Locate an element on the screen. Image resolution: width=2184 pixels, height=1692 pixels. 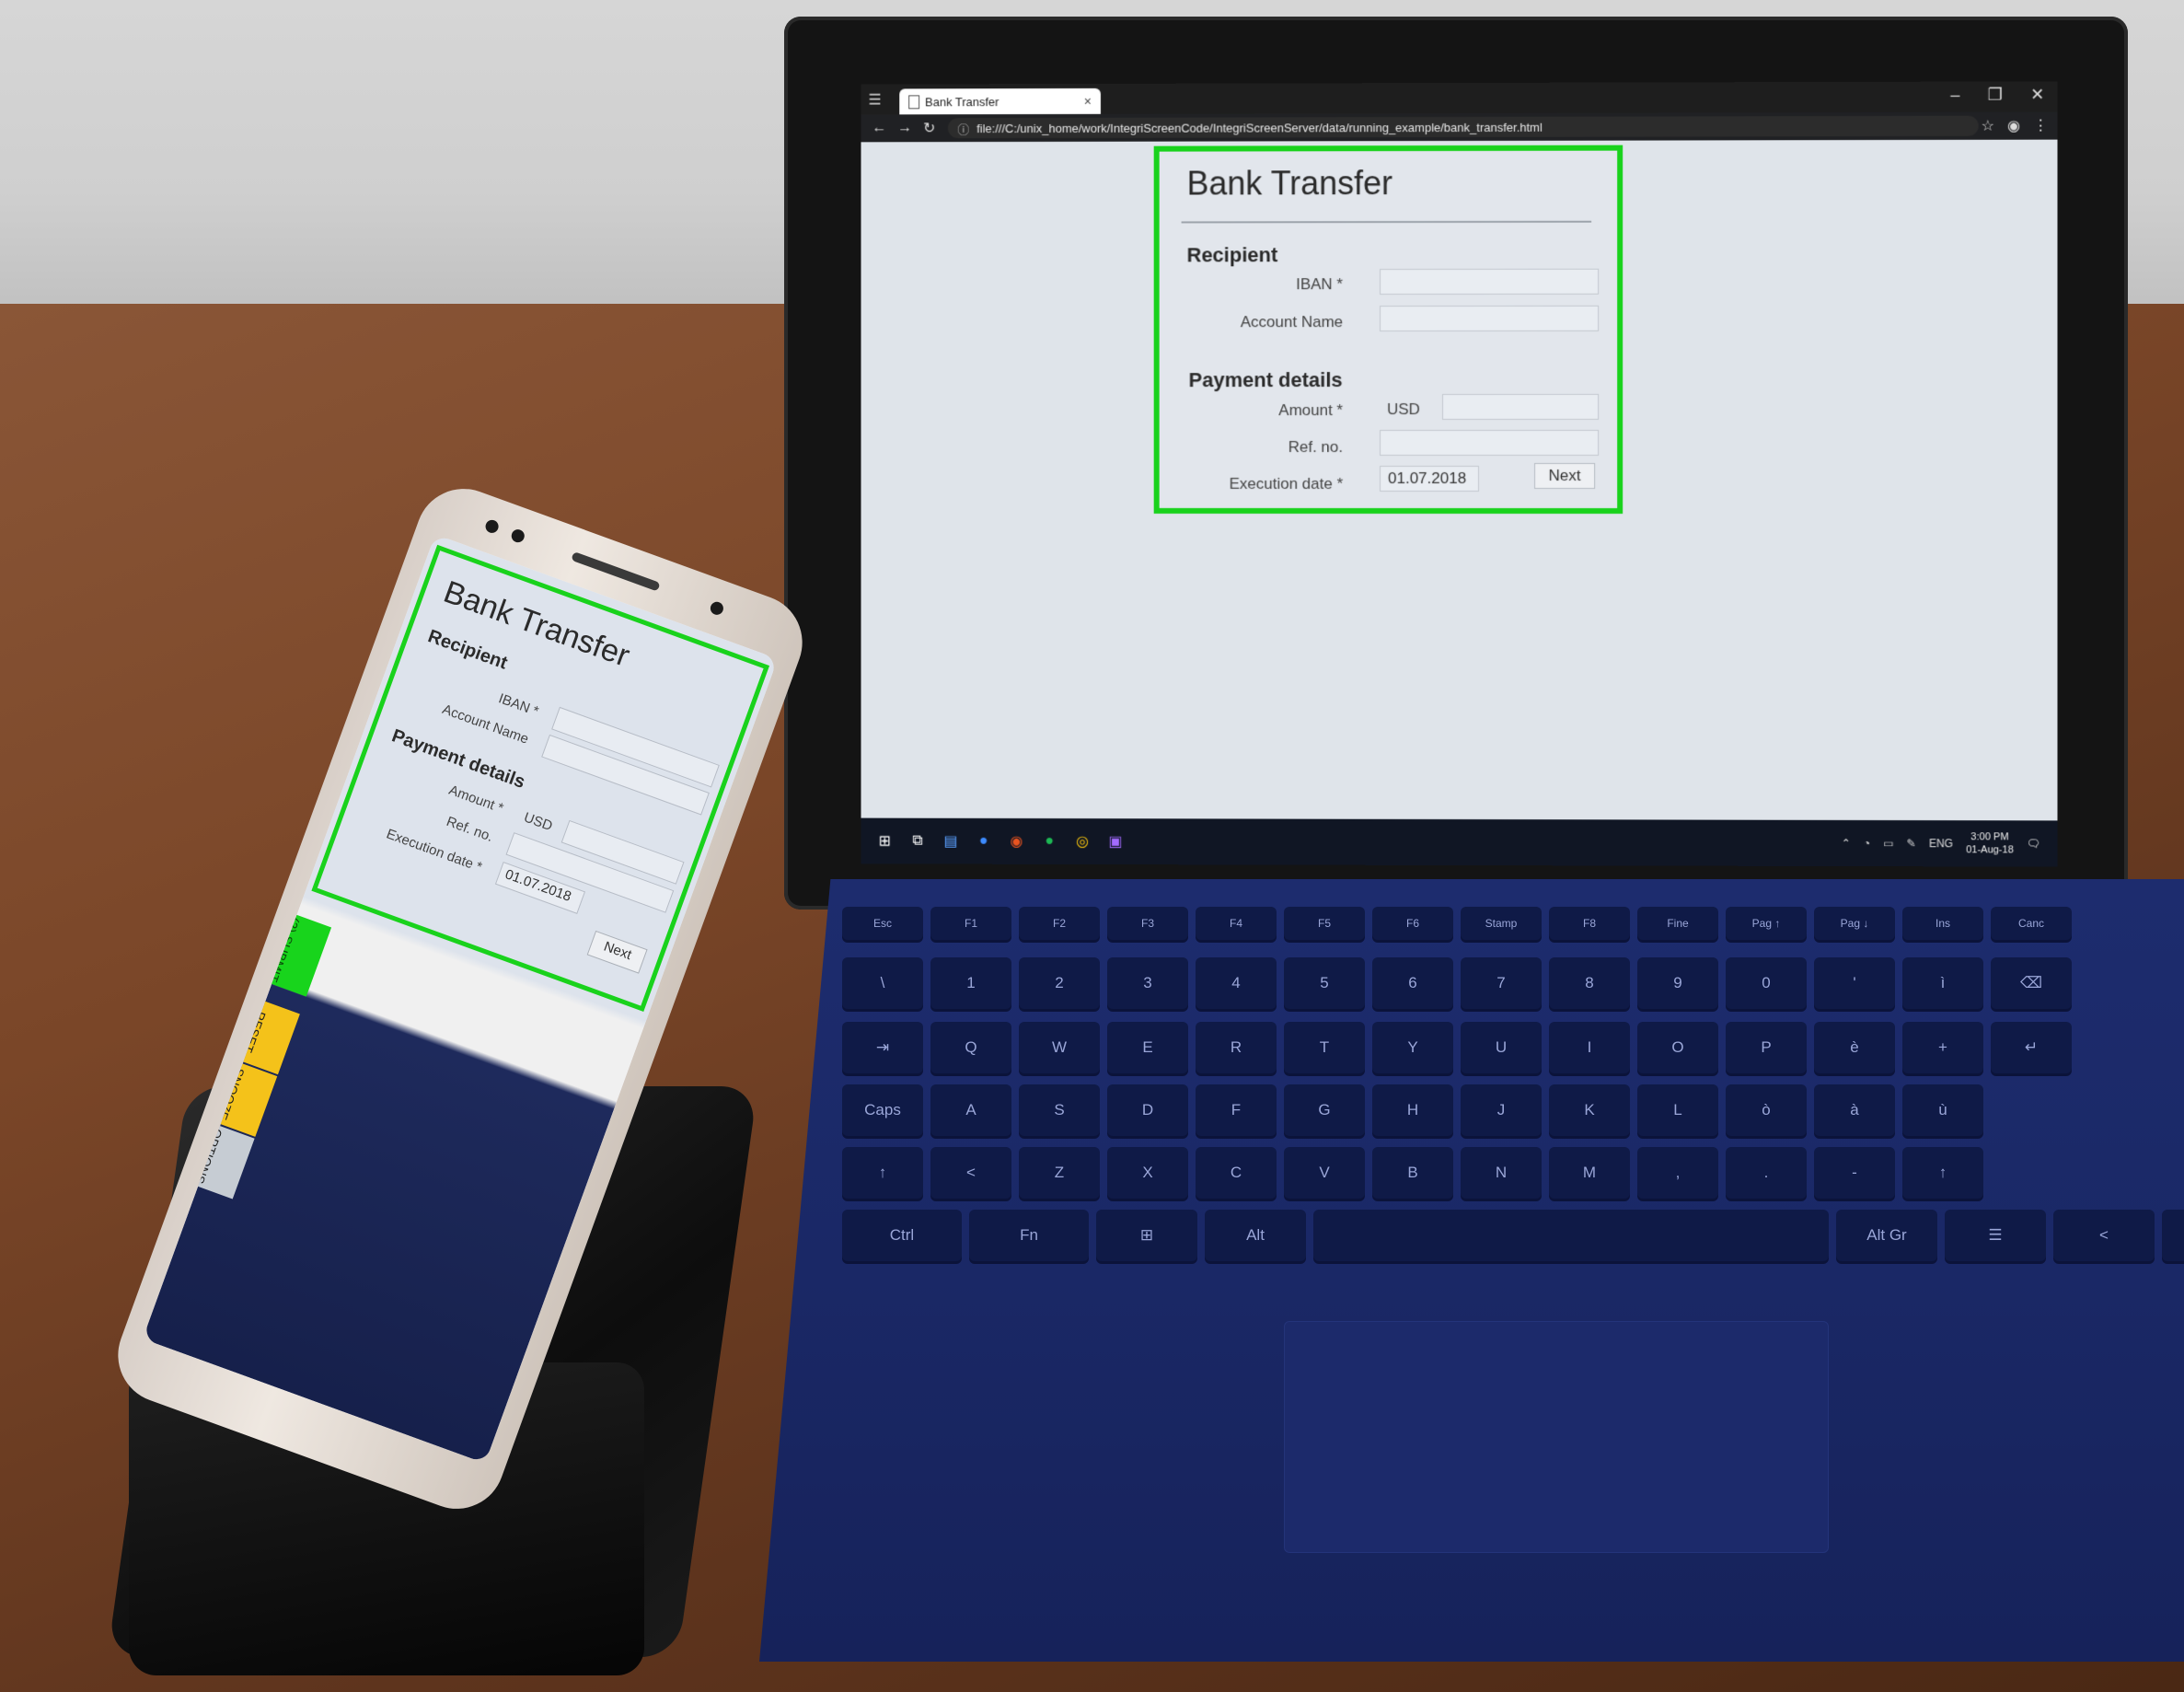
key-row3-13: ↵ is located at coordinates (2031, 1047).